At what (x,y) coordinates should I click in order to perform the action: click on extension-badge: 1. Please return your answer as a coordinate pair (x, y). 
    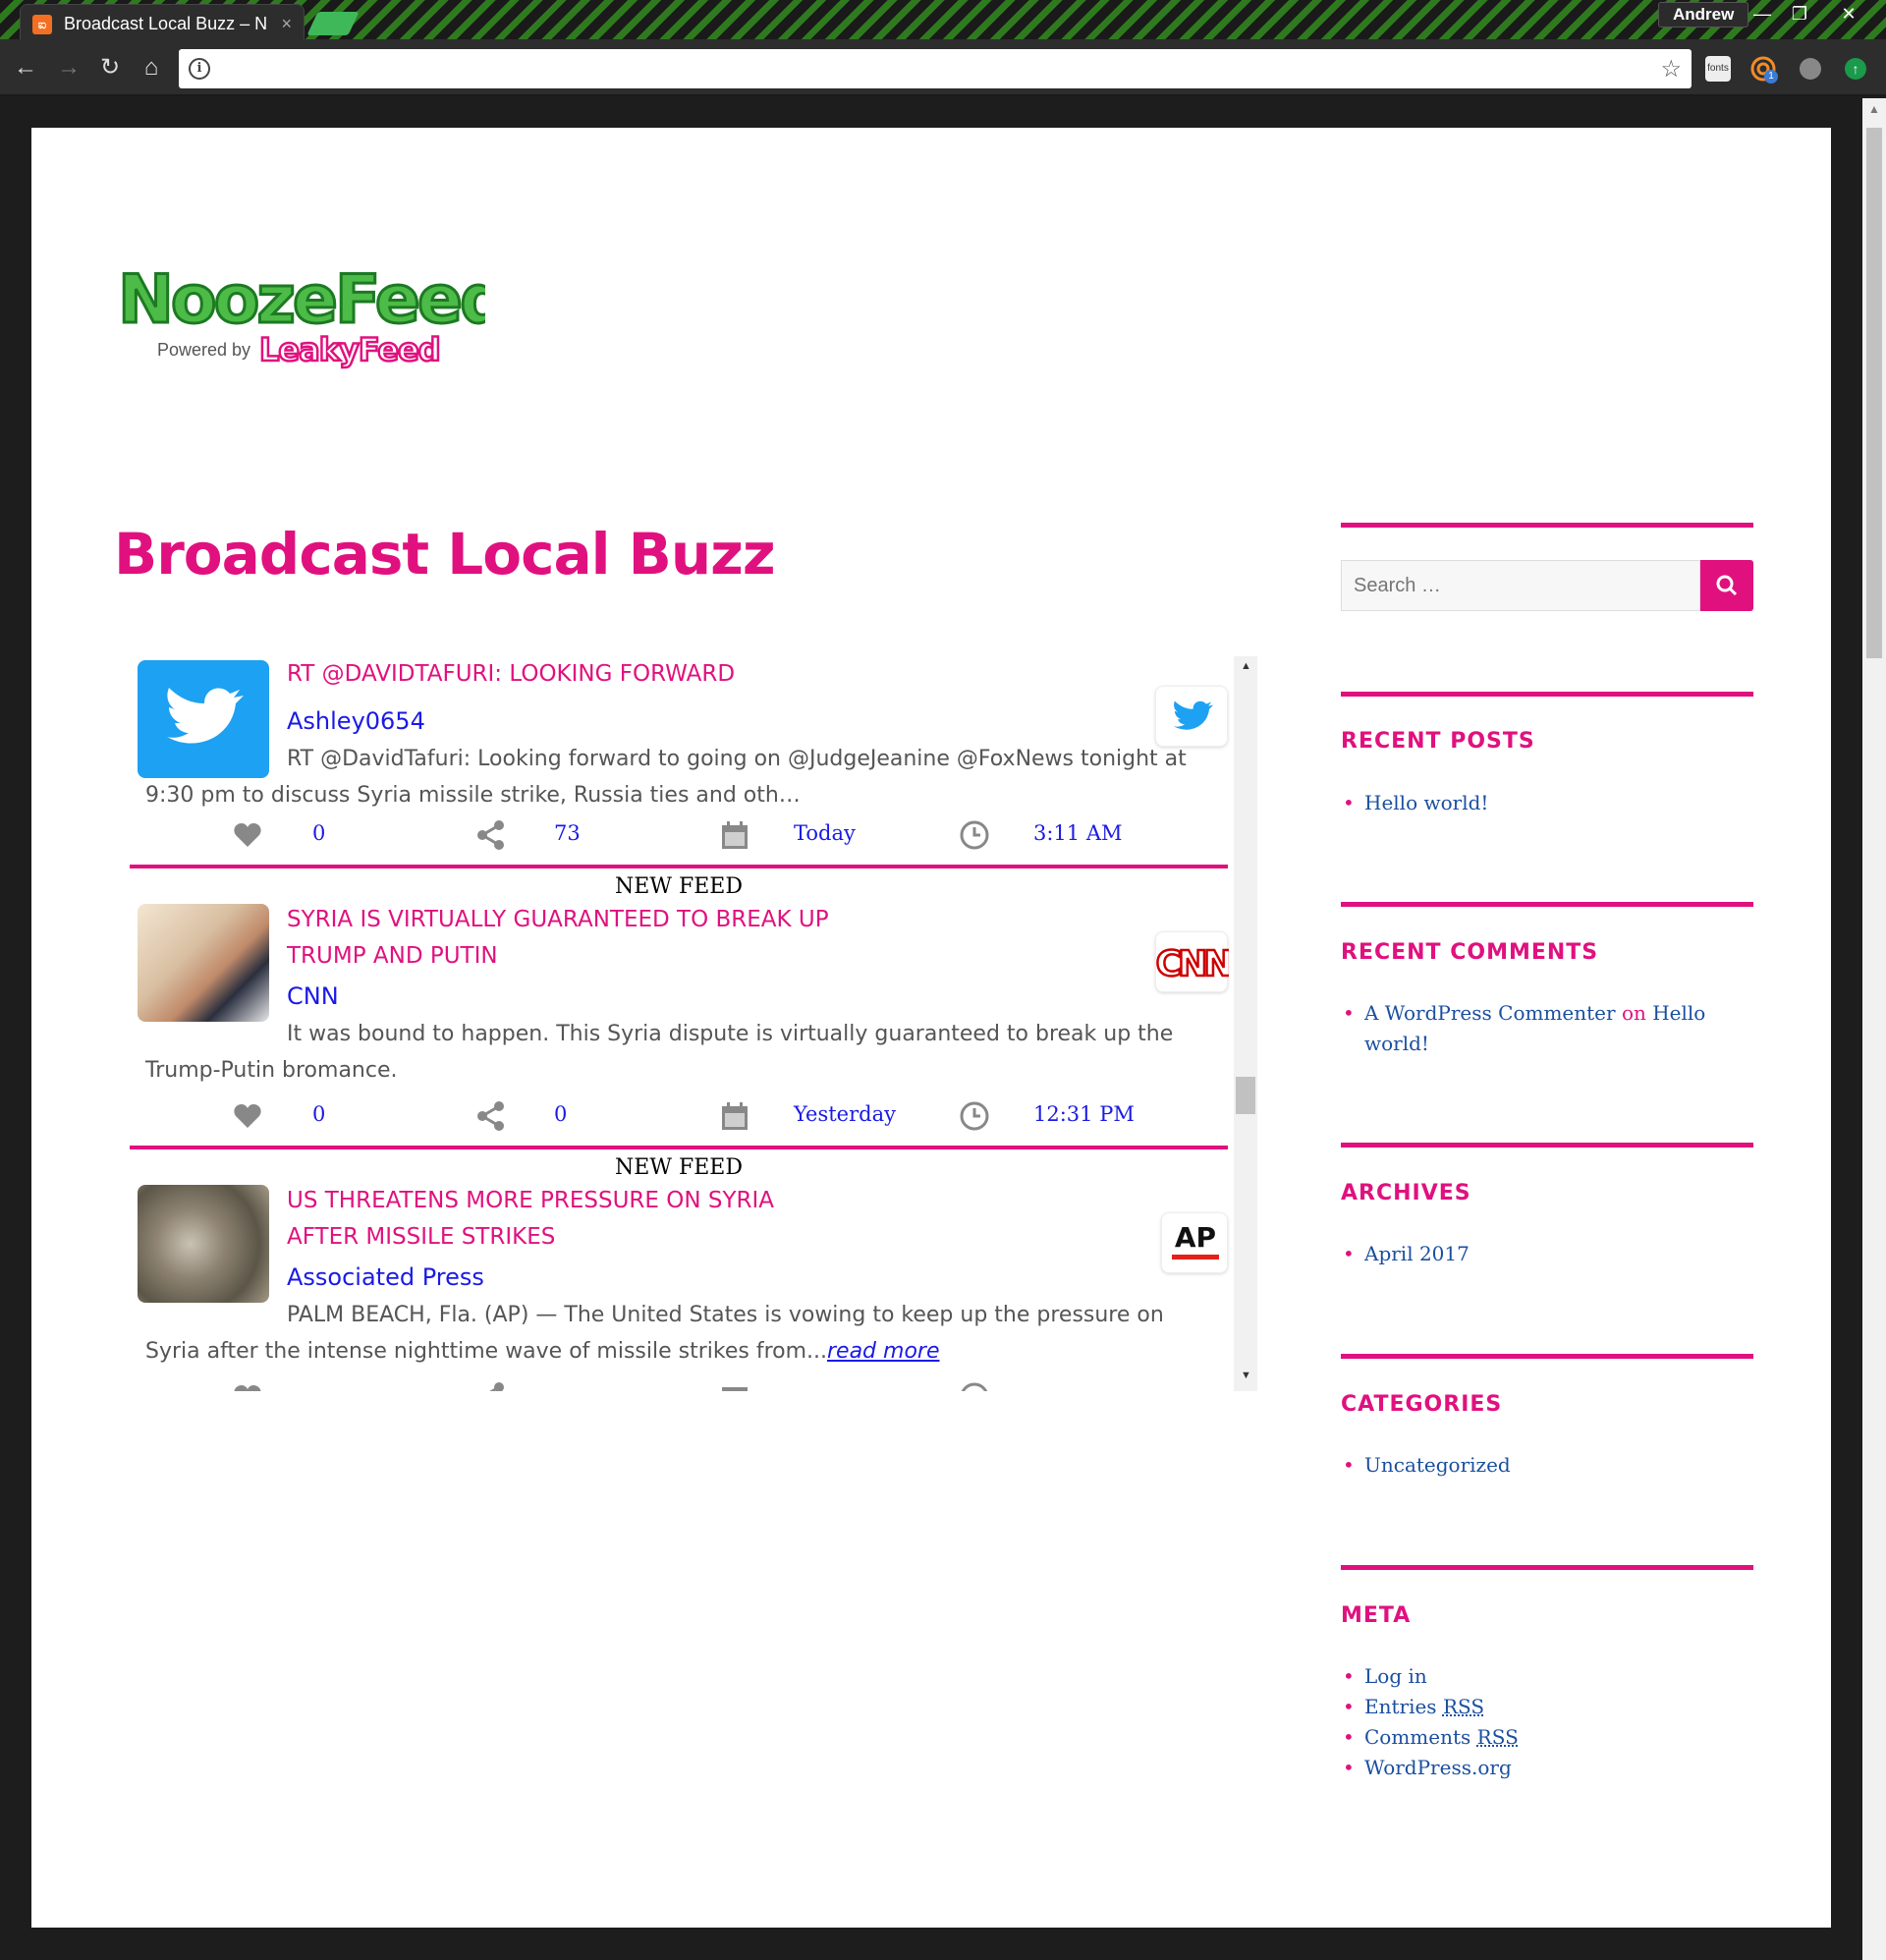
    Looking at the image, I should click on (1771, 77).